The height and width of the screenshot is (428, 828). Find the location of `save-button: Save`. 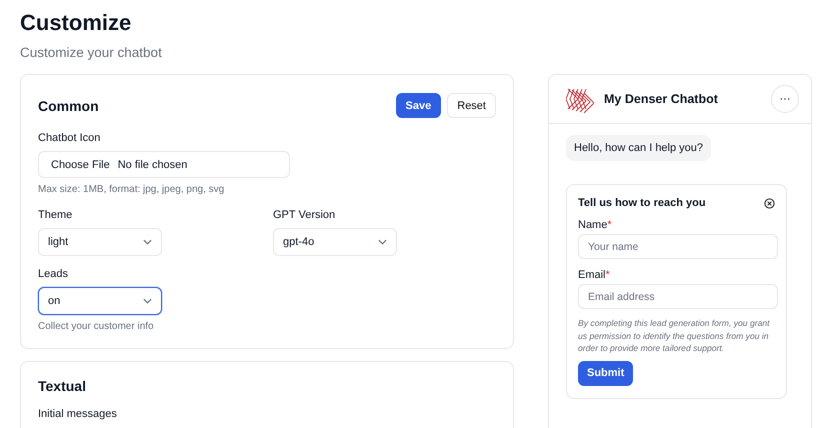

save-button: Save is located at coordinates (419, 105).